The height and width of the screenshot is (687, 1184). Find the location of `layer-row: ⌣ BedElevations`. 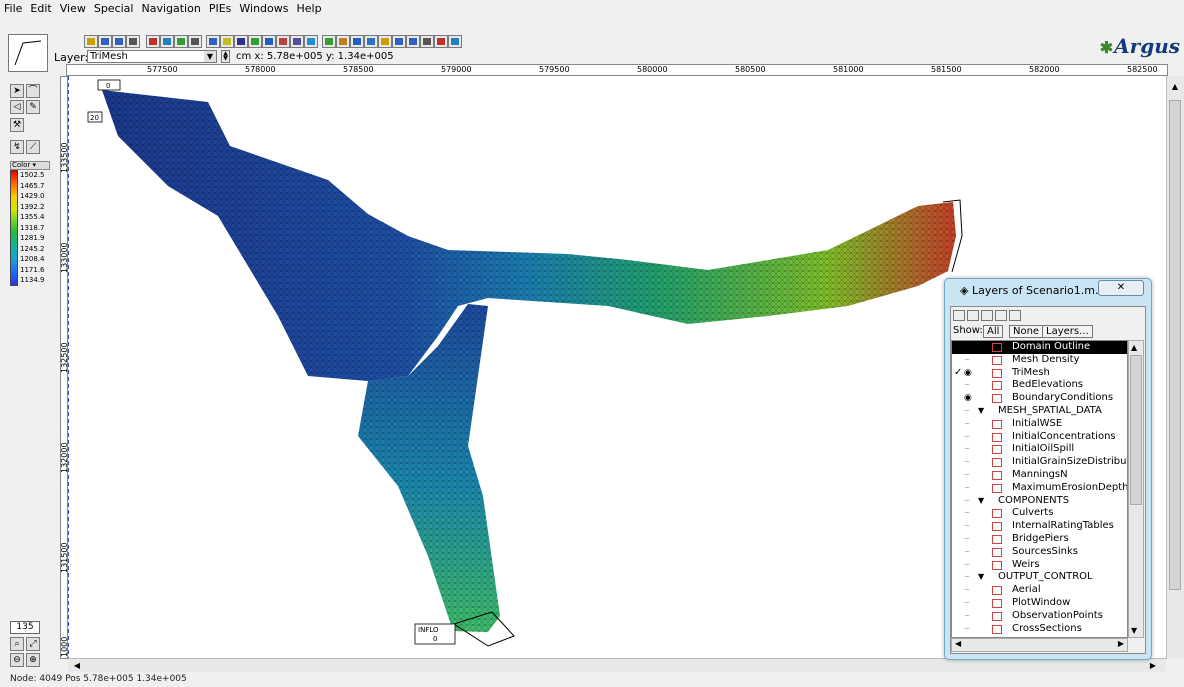

layer-row: ⌣ BedElevations is located at coordinates (1039, 385).